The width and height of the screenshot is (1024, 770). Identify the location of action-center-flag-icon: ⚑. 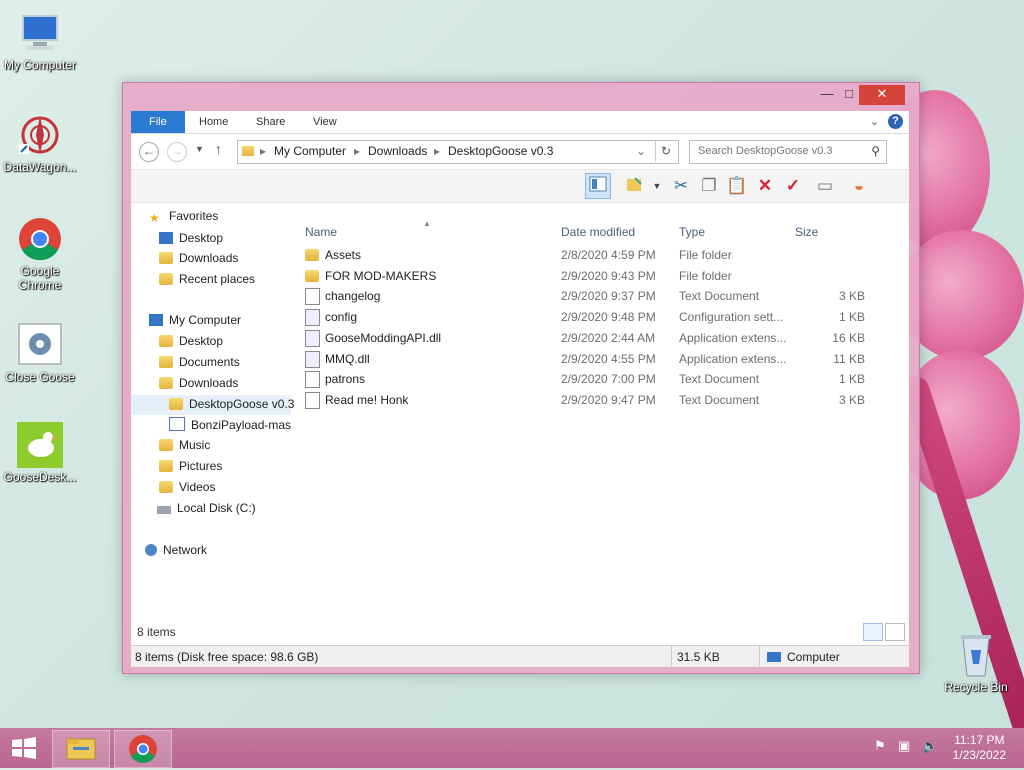
(880, 746).